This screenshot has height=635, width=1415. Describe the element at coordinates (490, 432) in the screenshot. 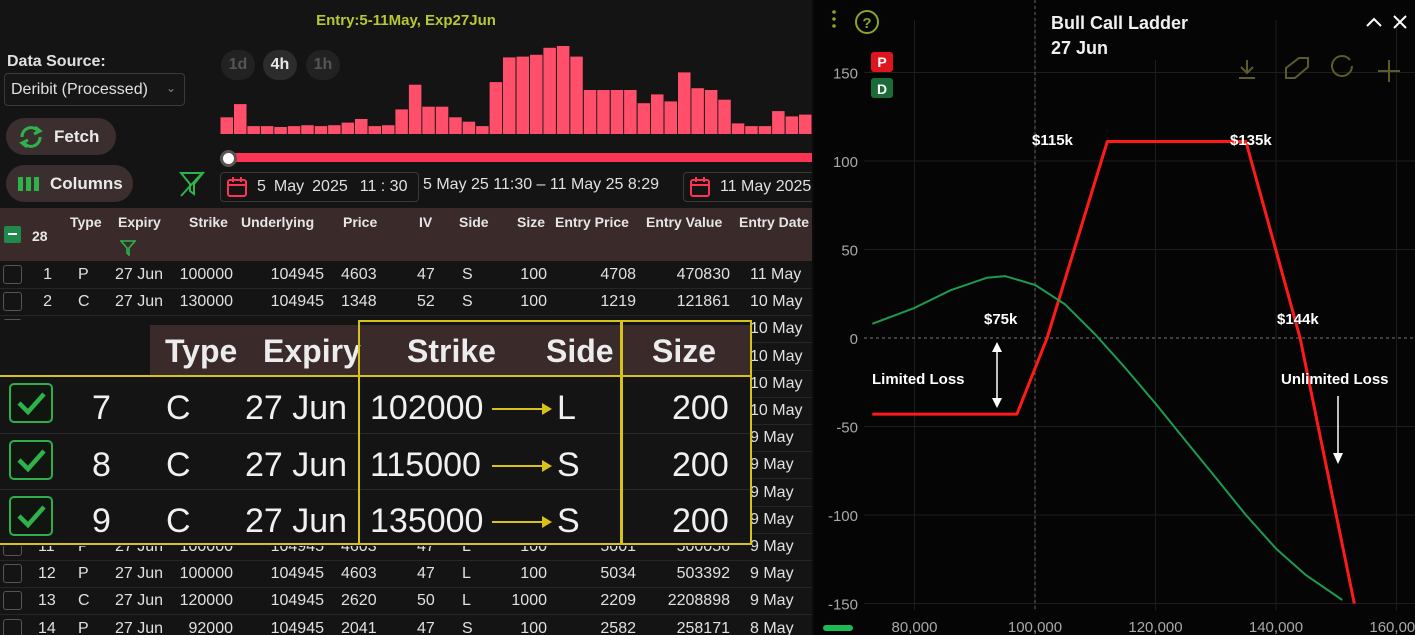

I see `highlight-strike-side-box` at that location.